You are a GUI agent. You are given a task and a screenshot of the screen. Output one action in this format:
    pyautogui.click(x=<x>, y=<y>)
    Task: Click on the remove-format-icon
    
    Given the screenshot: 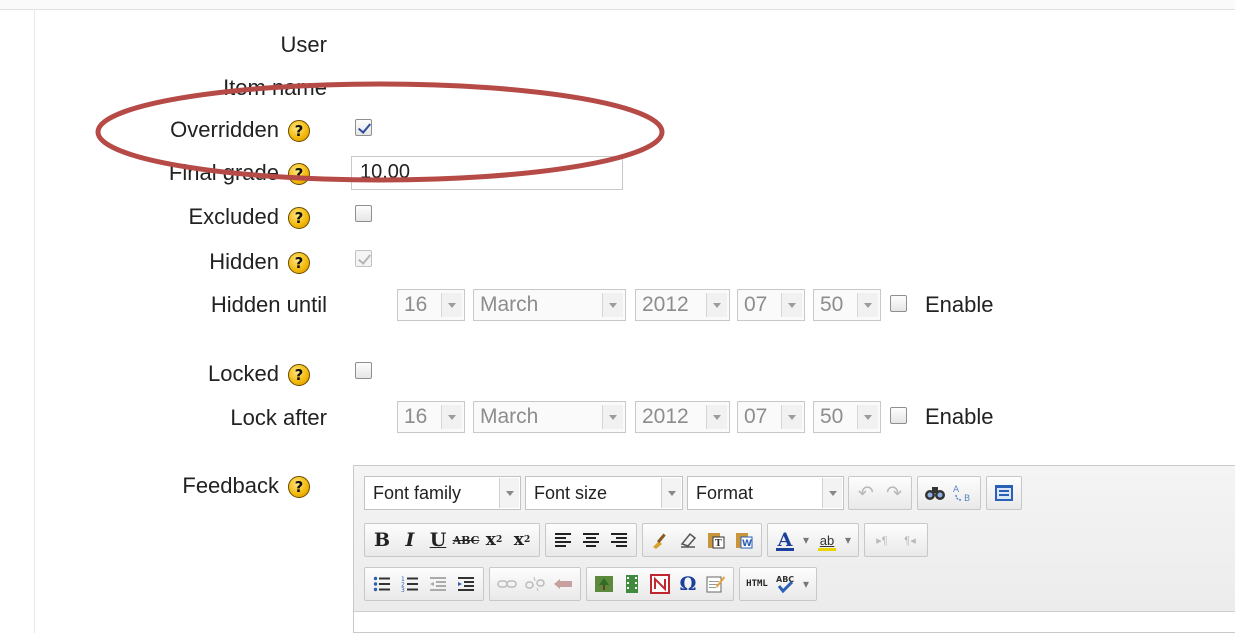 What is the action you would take?
    pyautogui.click(x=688, y=540)
    